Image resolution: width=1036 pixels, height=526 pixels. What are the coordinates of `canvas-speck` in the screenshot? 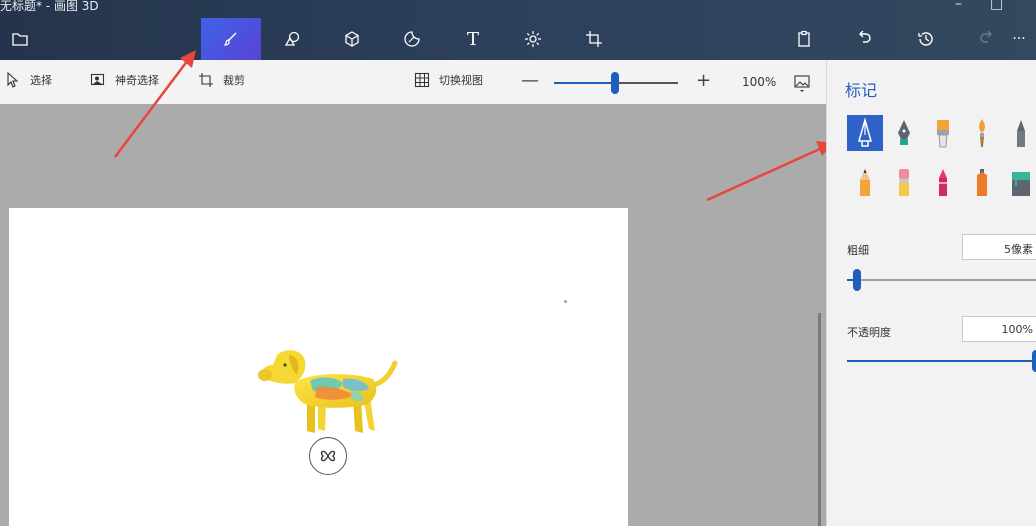 It's located at (565, 301).